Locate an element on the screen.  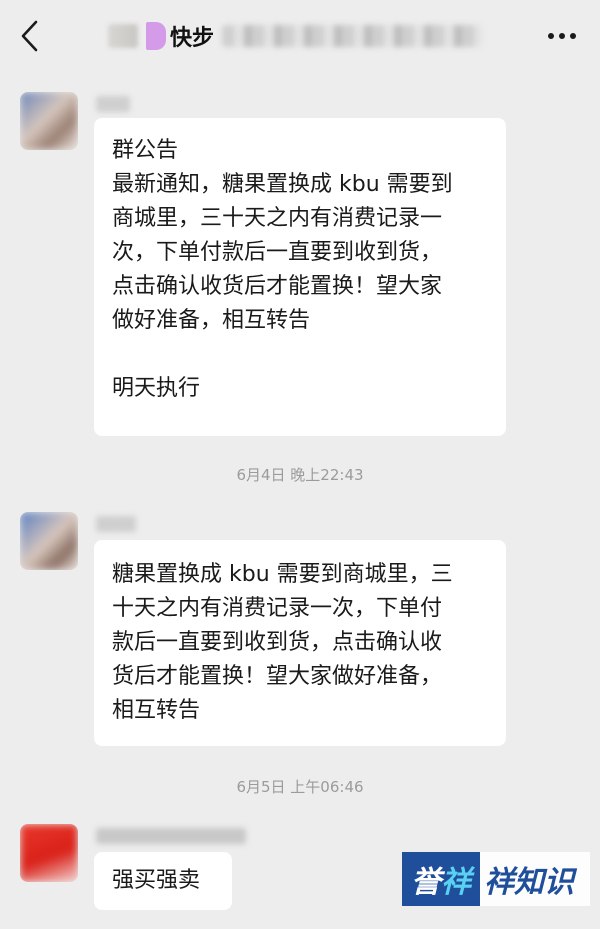
more-button is located at coordinates (562, 36).